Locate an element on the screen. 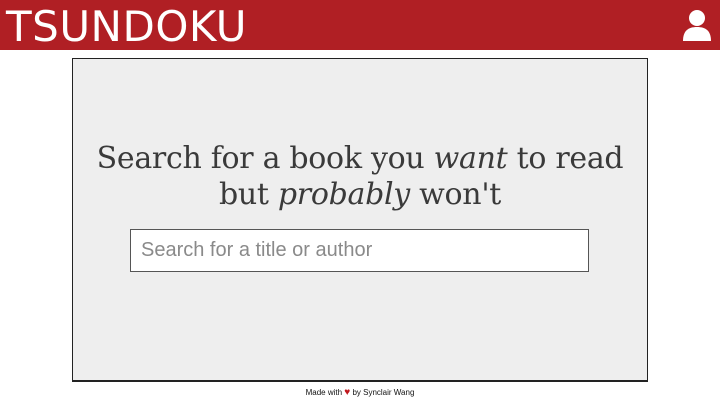 The width and height of the screenshot is (720, 400). top-bar: TSUNDOKU is located at coordinates (360, 25).